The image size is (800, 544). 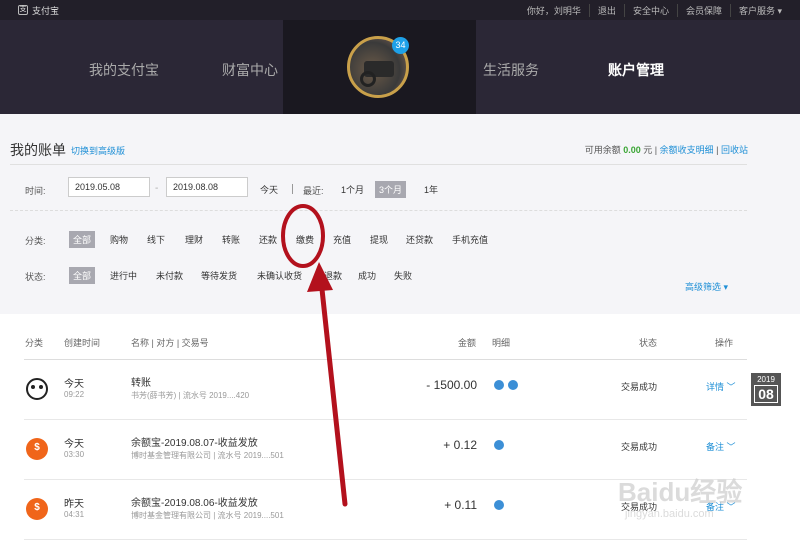 I want to click on timeline-year-marker: 2019 08, so click(x=766, y=389).